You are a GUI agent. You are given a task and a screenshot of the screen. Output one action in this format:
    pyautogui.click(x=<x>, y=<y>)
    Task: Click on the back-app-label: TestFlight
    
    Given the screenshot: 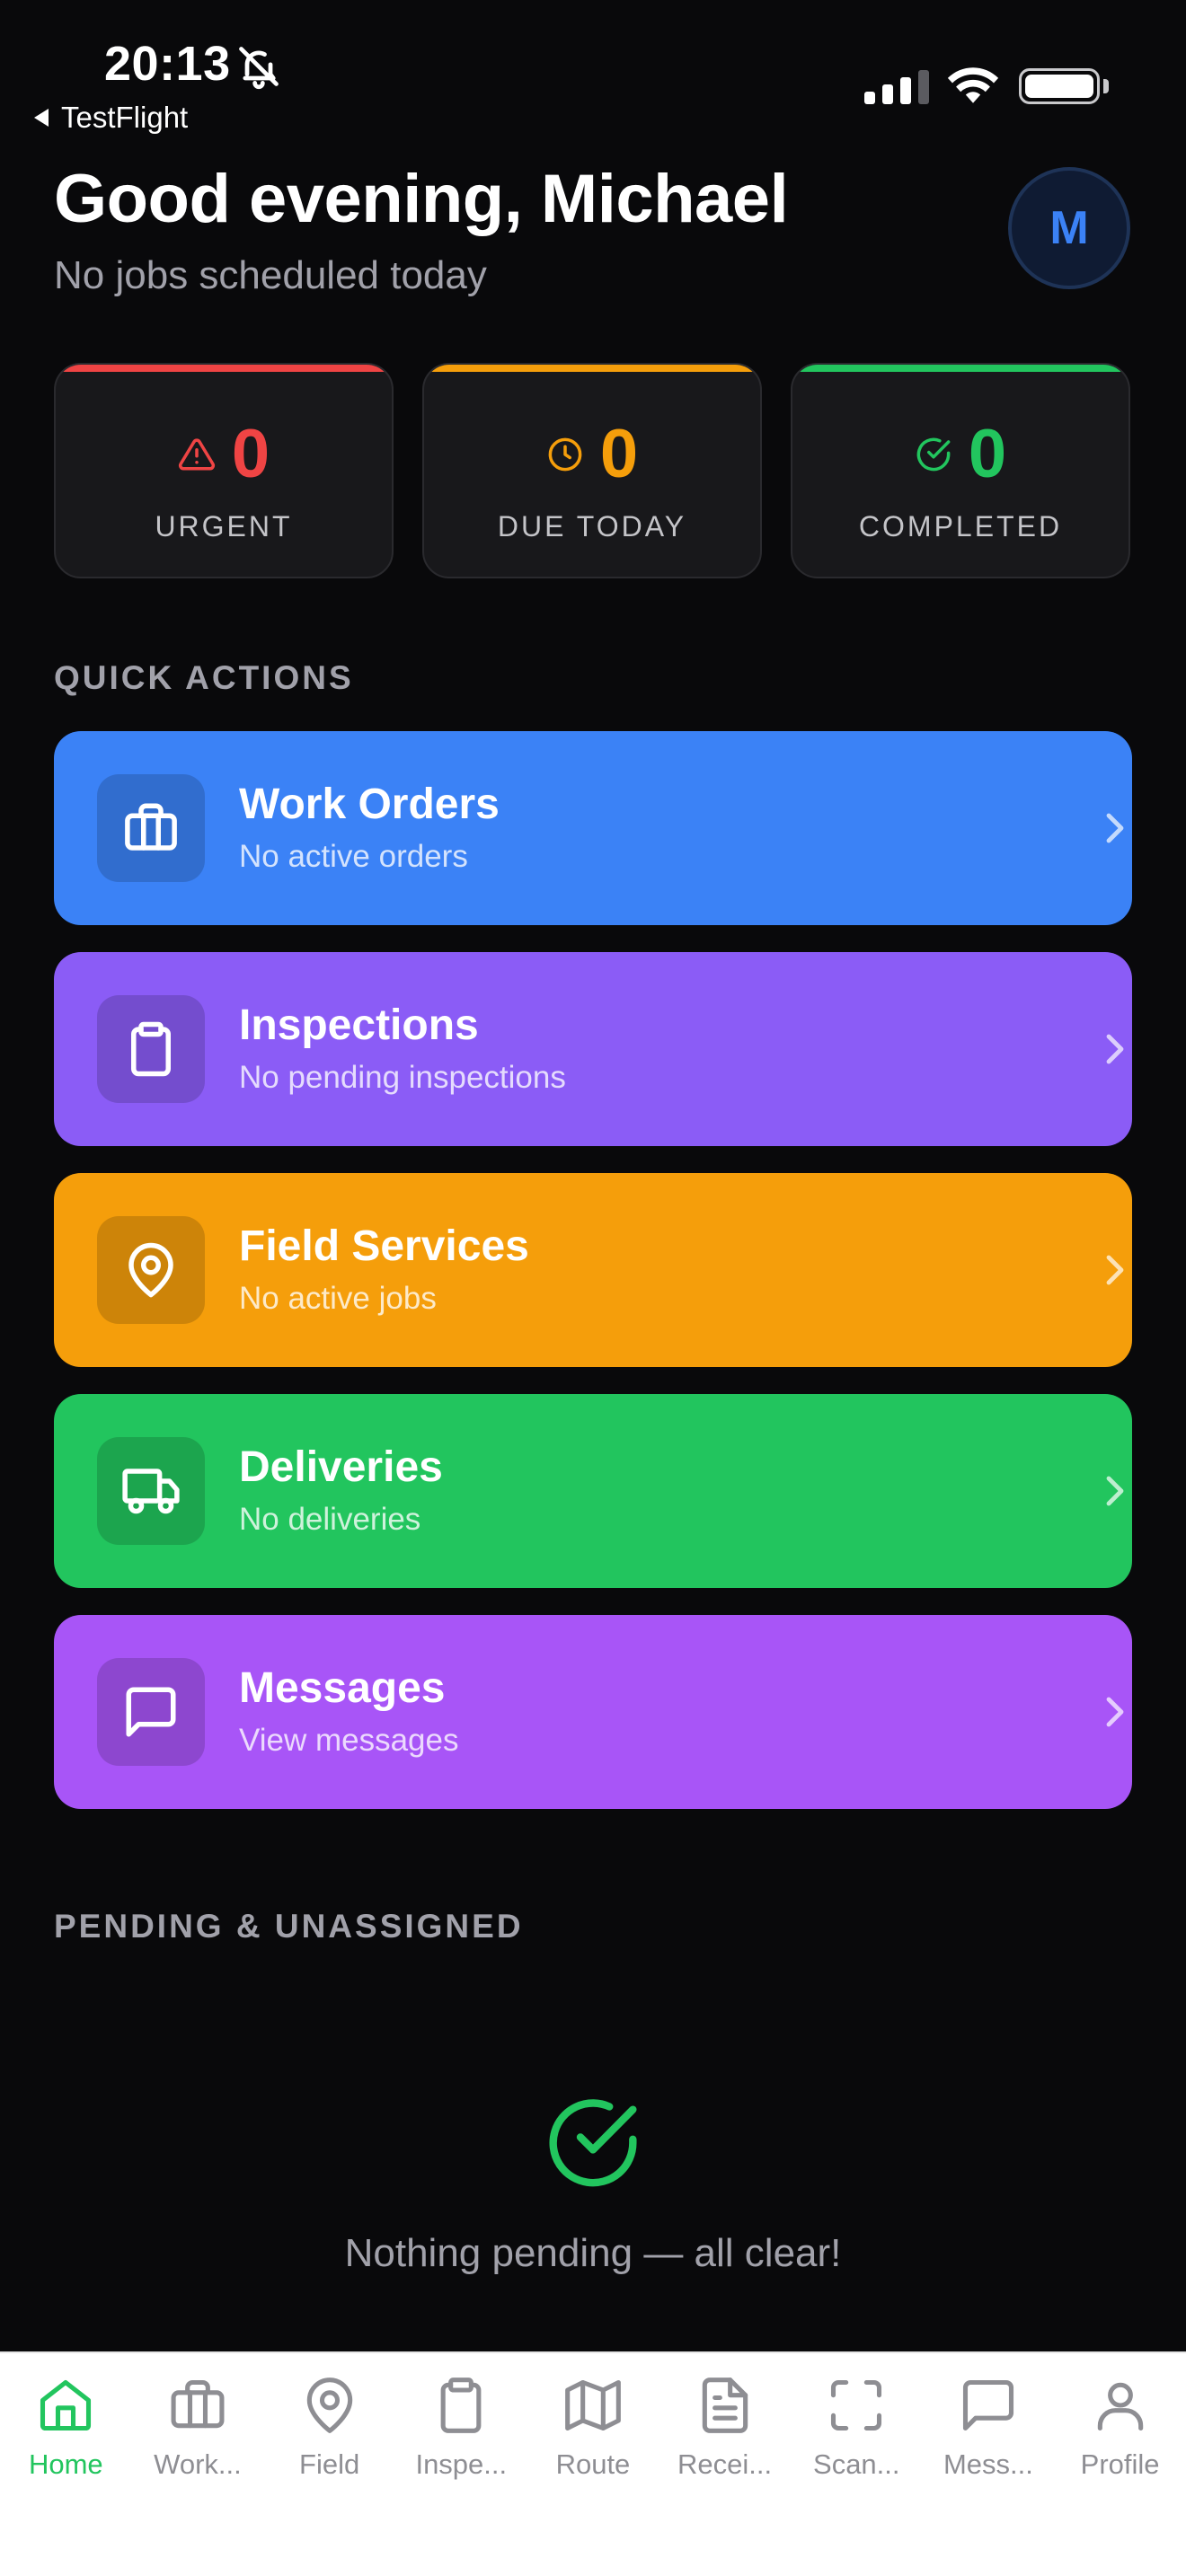 What is the action you would take?
    pyautogui.click(x=125, y=117)
    